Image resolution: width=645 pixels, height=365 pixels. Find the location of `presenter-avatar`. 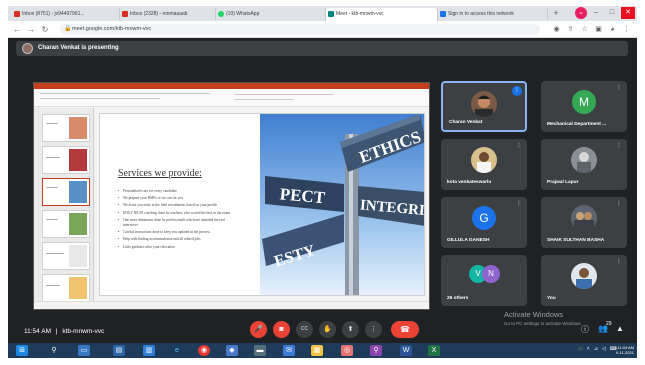

presenter-avatar is located at coordinates (27, 48).